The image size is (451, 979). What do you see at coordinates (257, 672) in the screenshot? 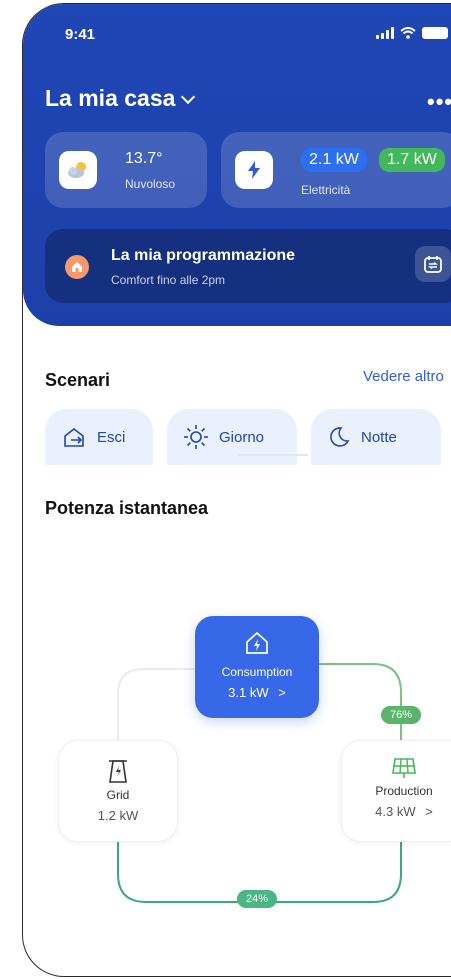
I see `consumption-label: Consumption` at bounding box center [257, 672].